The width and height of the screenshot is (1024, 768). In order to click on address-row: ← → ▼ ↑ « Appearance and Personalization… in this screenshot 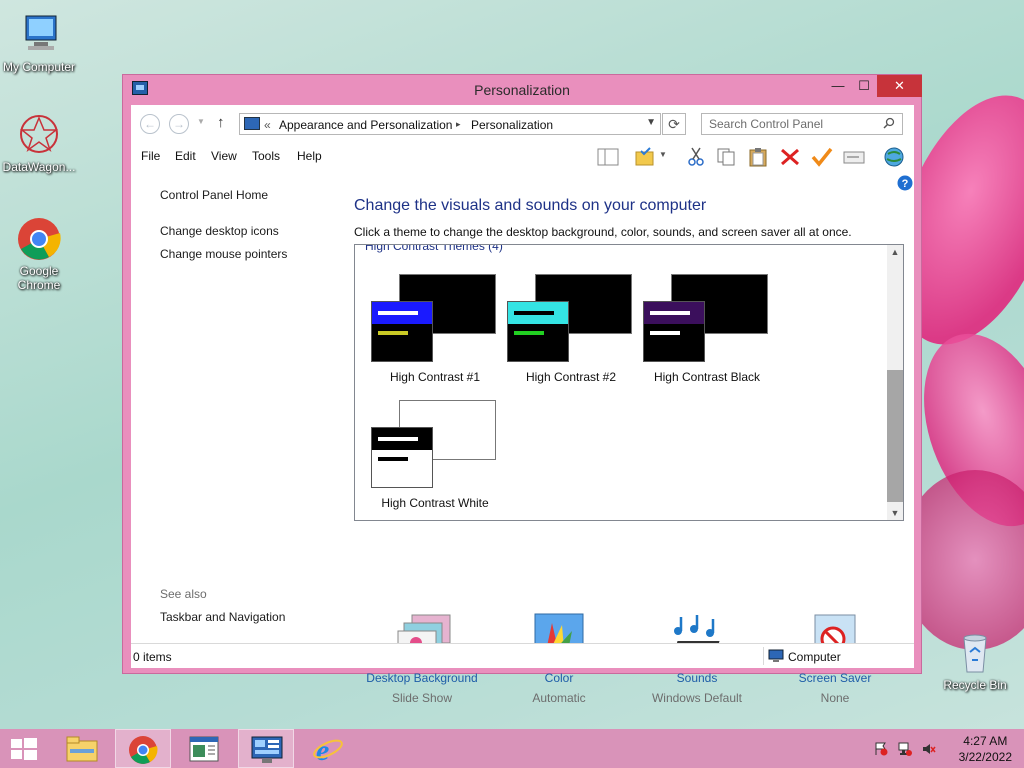, I will do `click(522, 123)`.